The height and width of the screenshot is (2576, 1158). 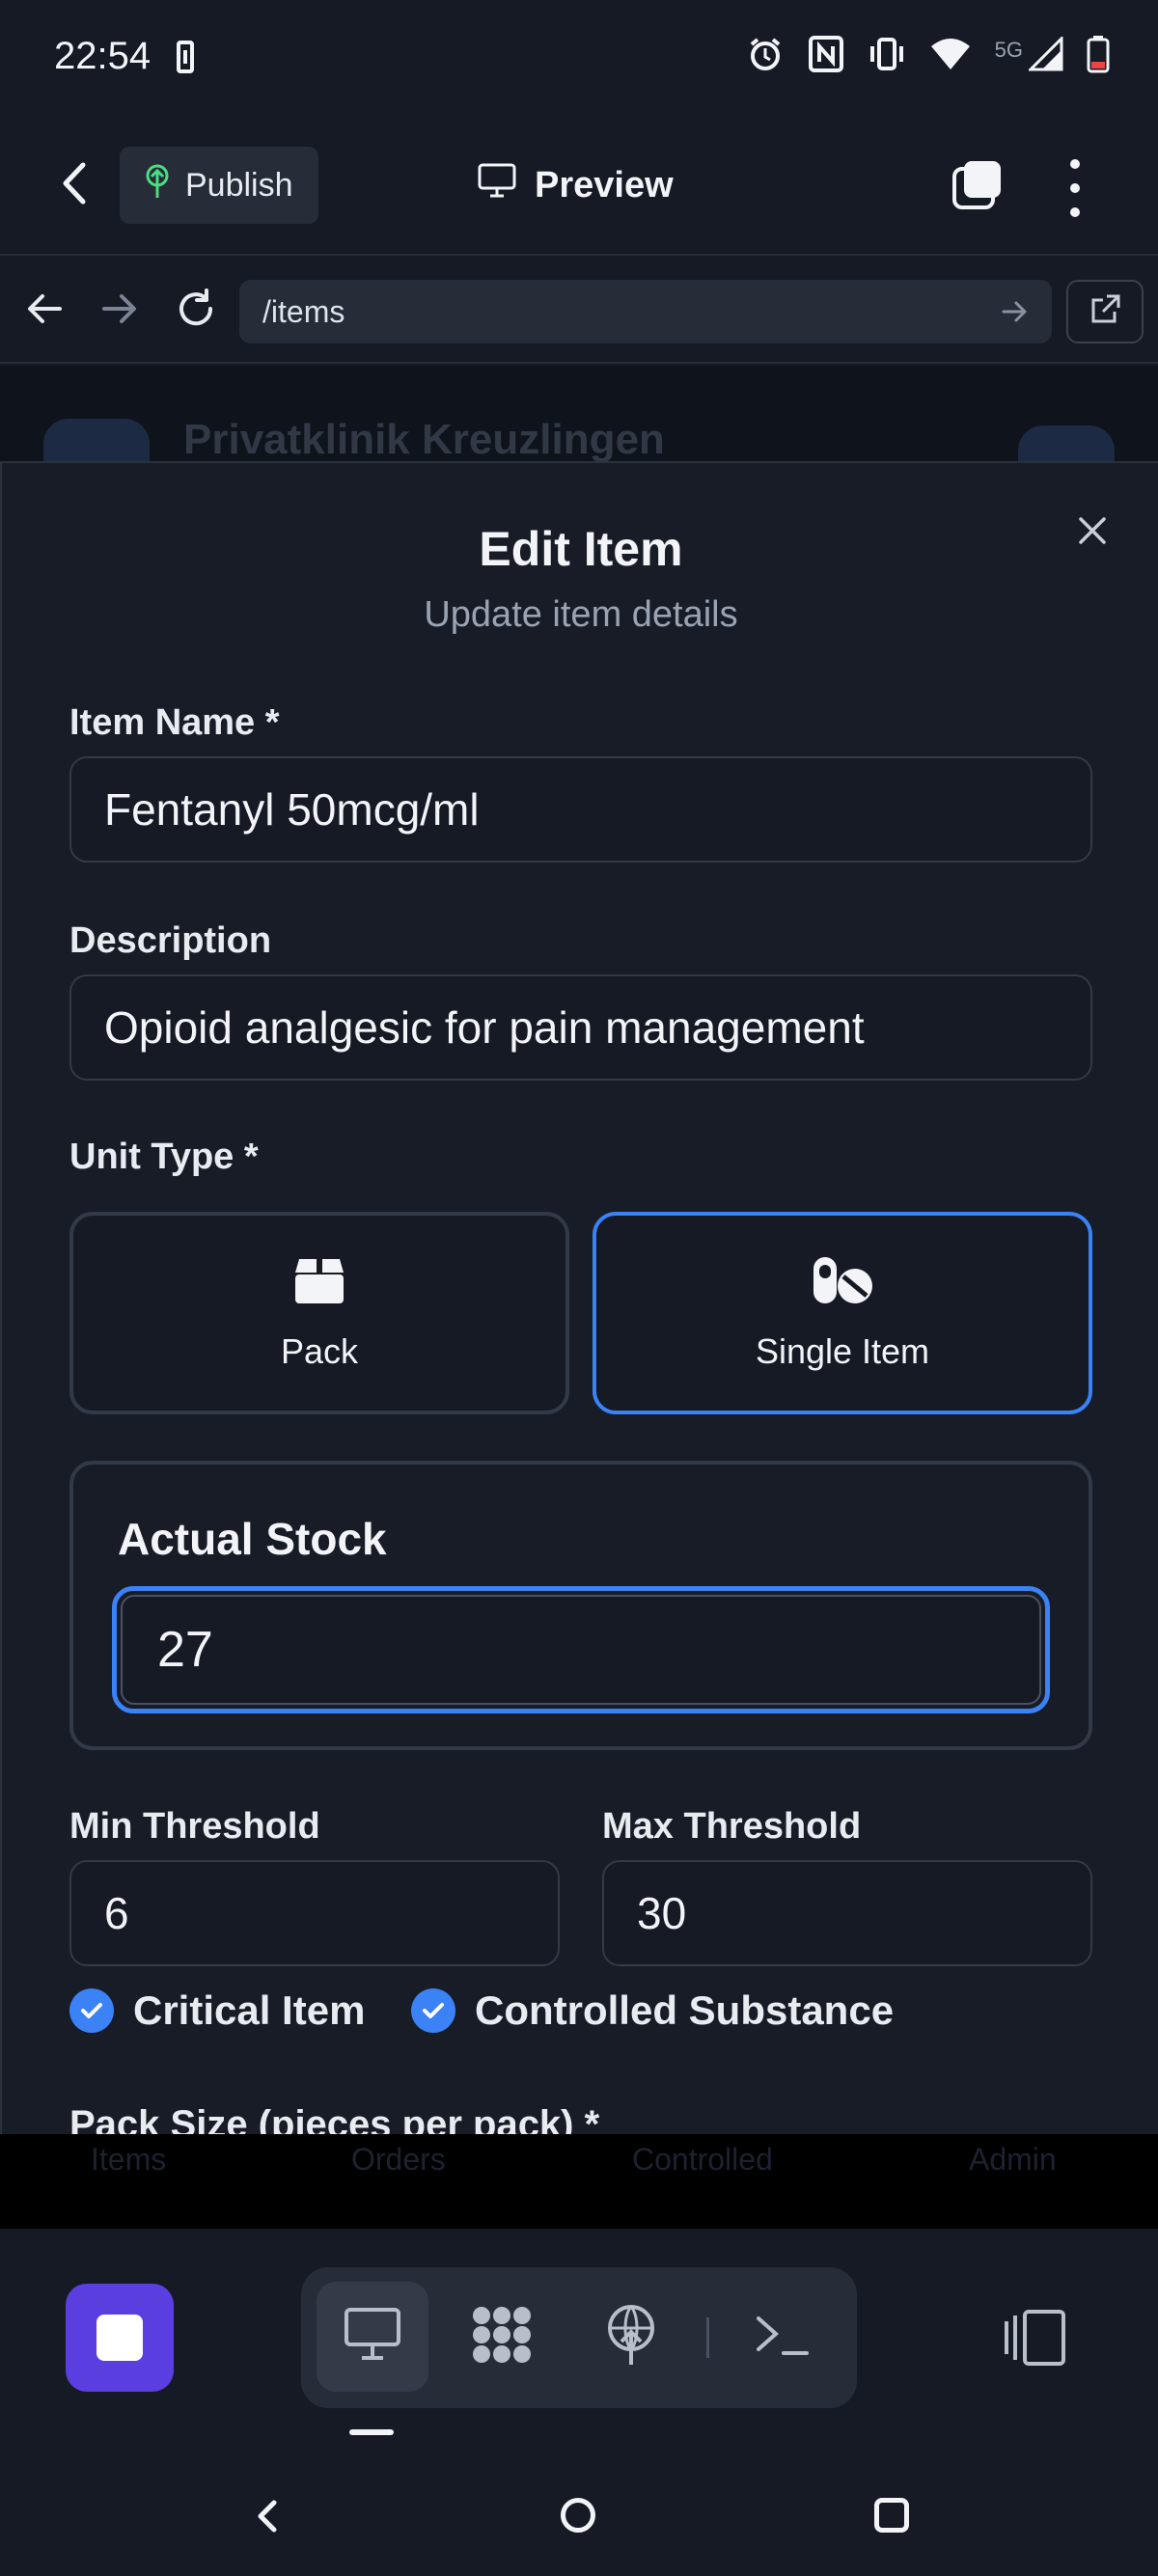 I want to click on item-name-value: Fentanyl 50mcg/ml, so click(x=292, y=810).